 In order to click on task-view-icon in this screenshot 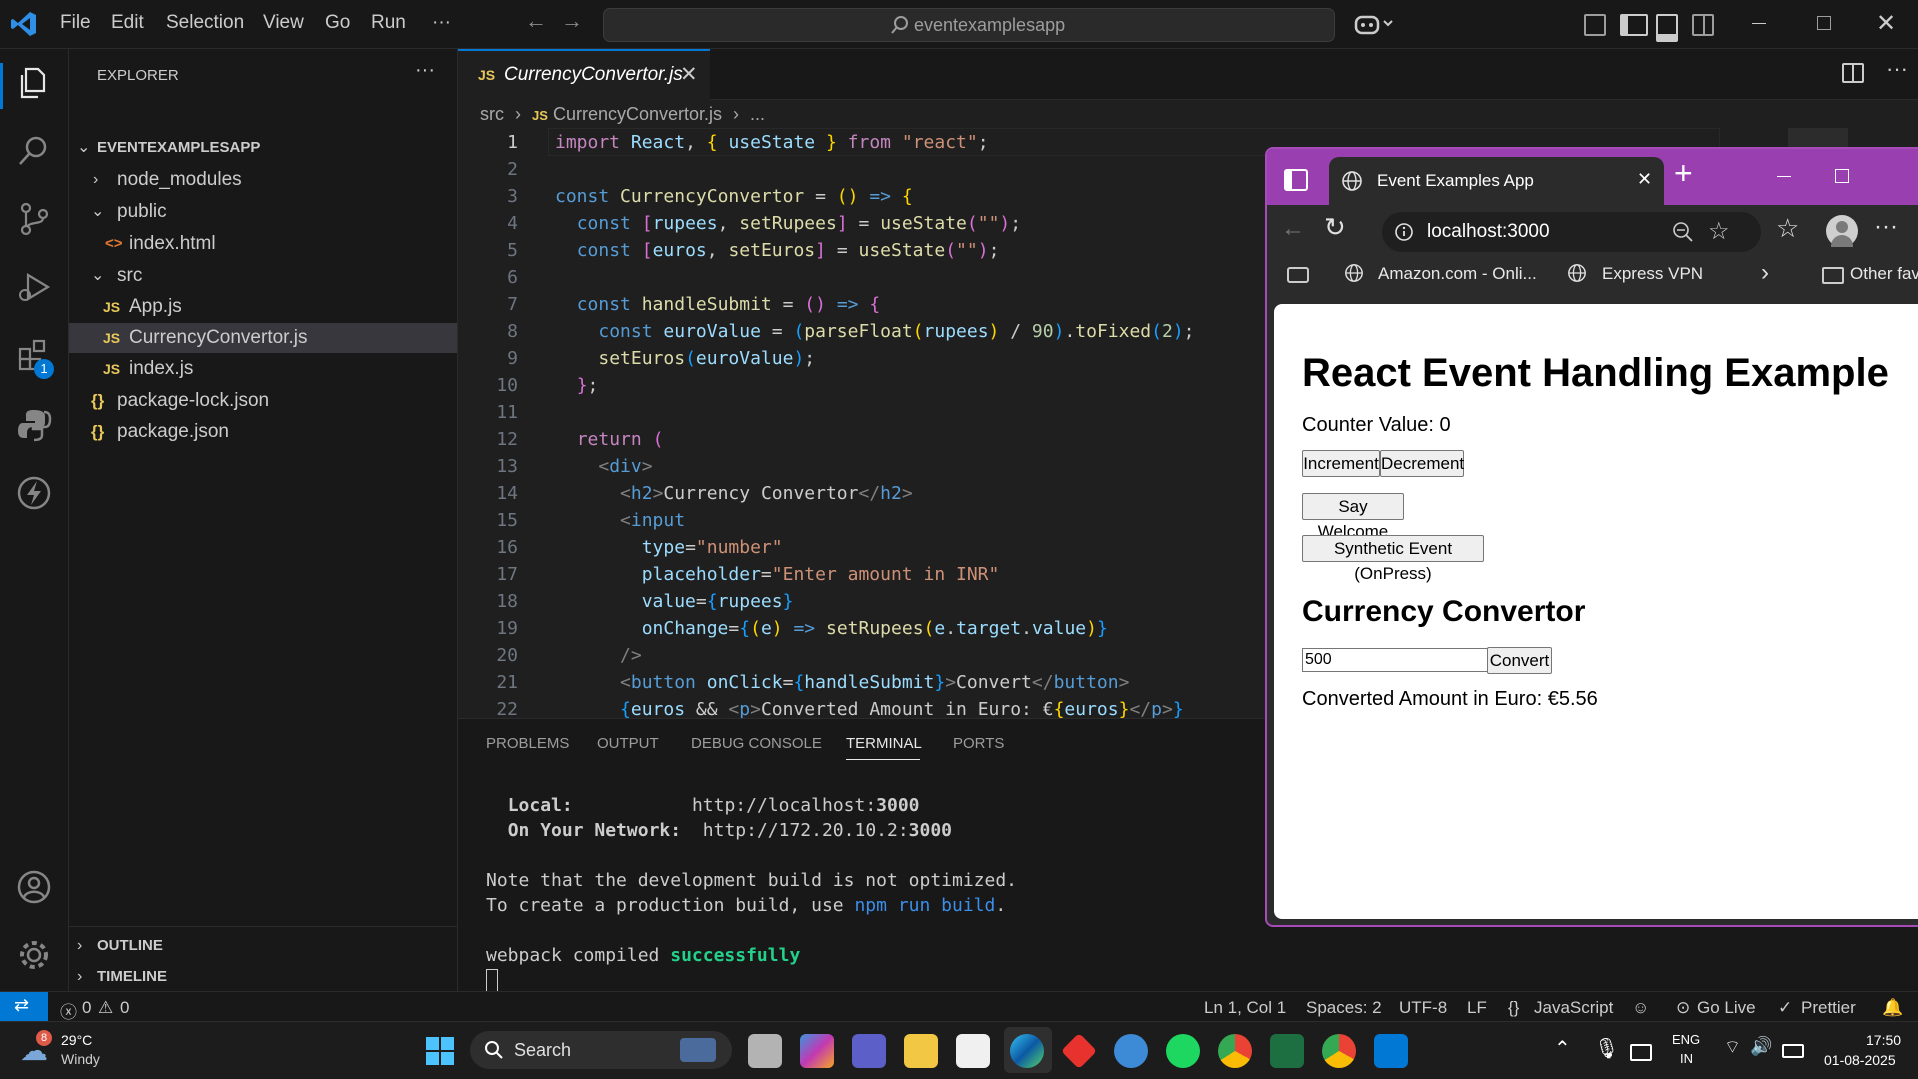, I will do `click(765, 1051)`.